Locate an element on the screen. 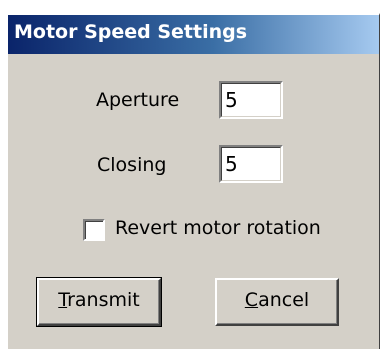 This screenshot has width=381, height=349. closing-label: Closing is located at coordinates (132, 165).